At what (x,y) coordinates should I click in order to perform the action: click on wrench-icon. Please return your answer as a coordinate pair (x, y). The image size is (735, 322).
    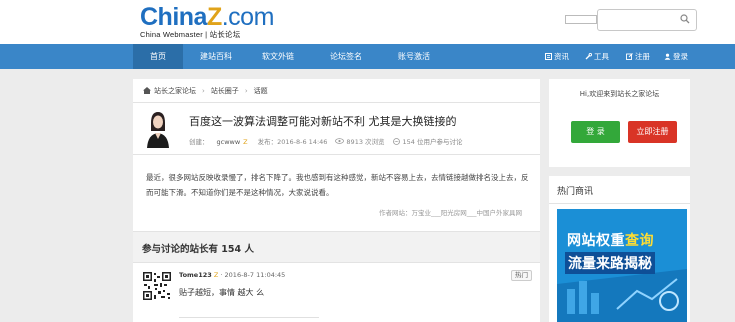
    Looking at the image, I should click on (589, 56).